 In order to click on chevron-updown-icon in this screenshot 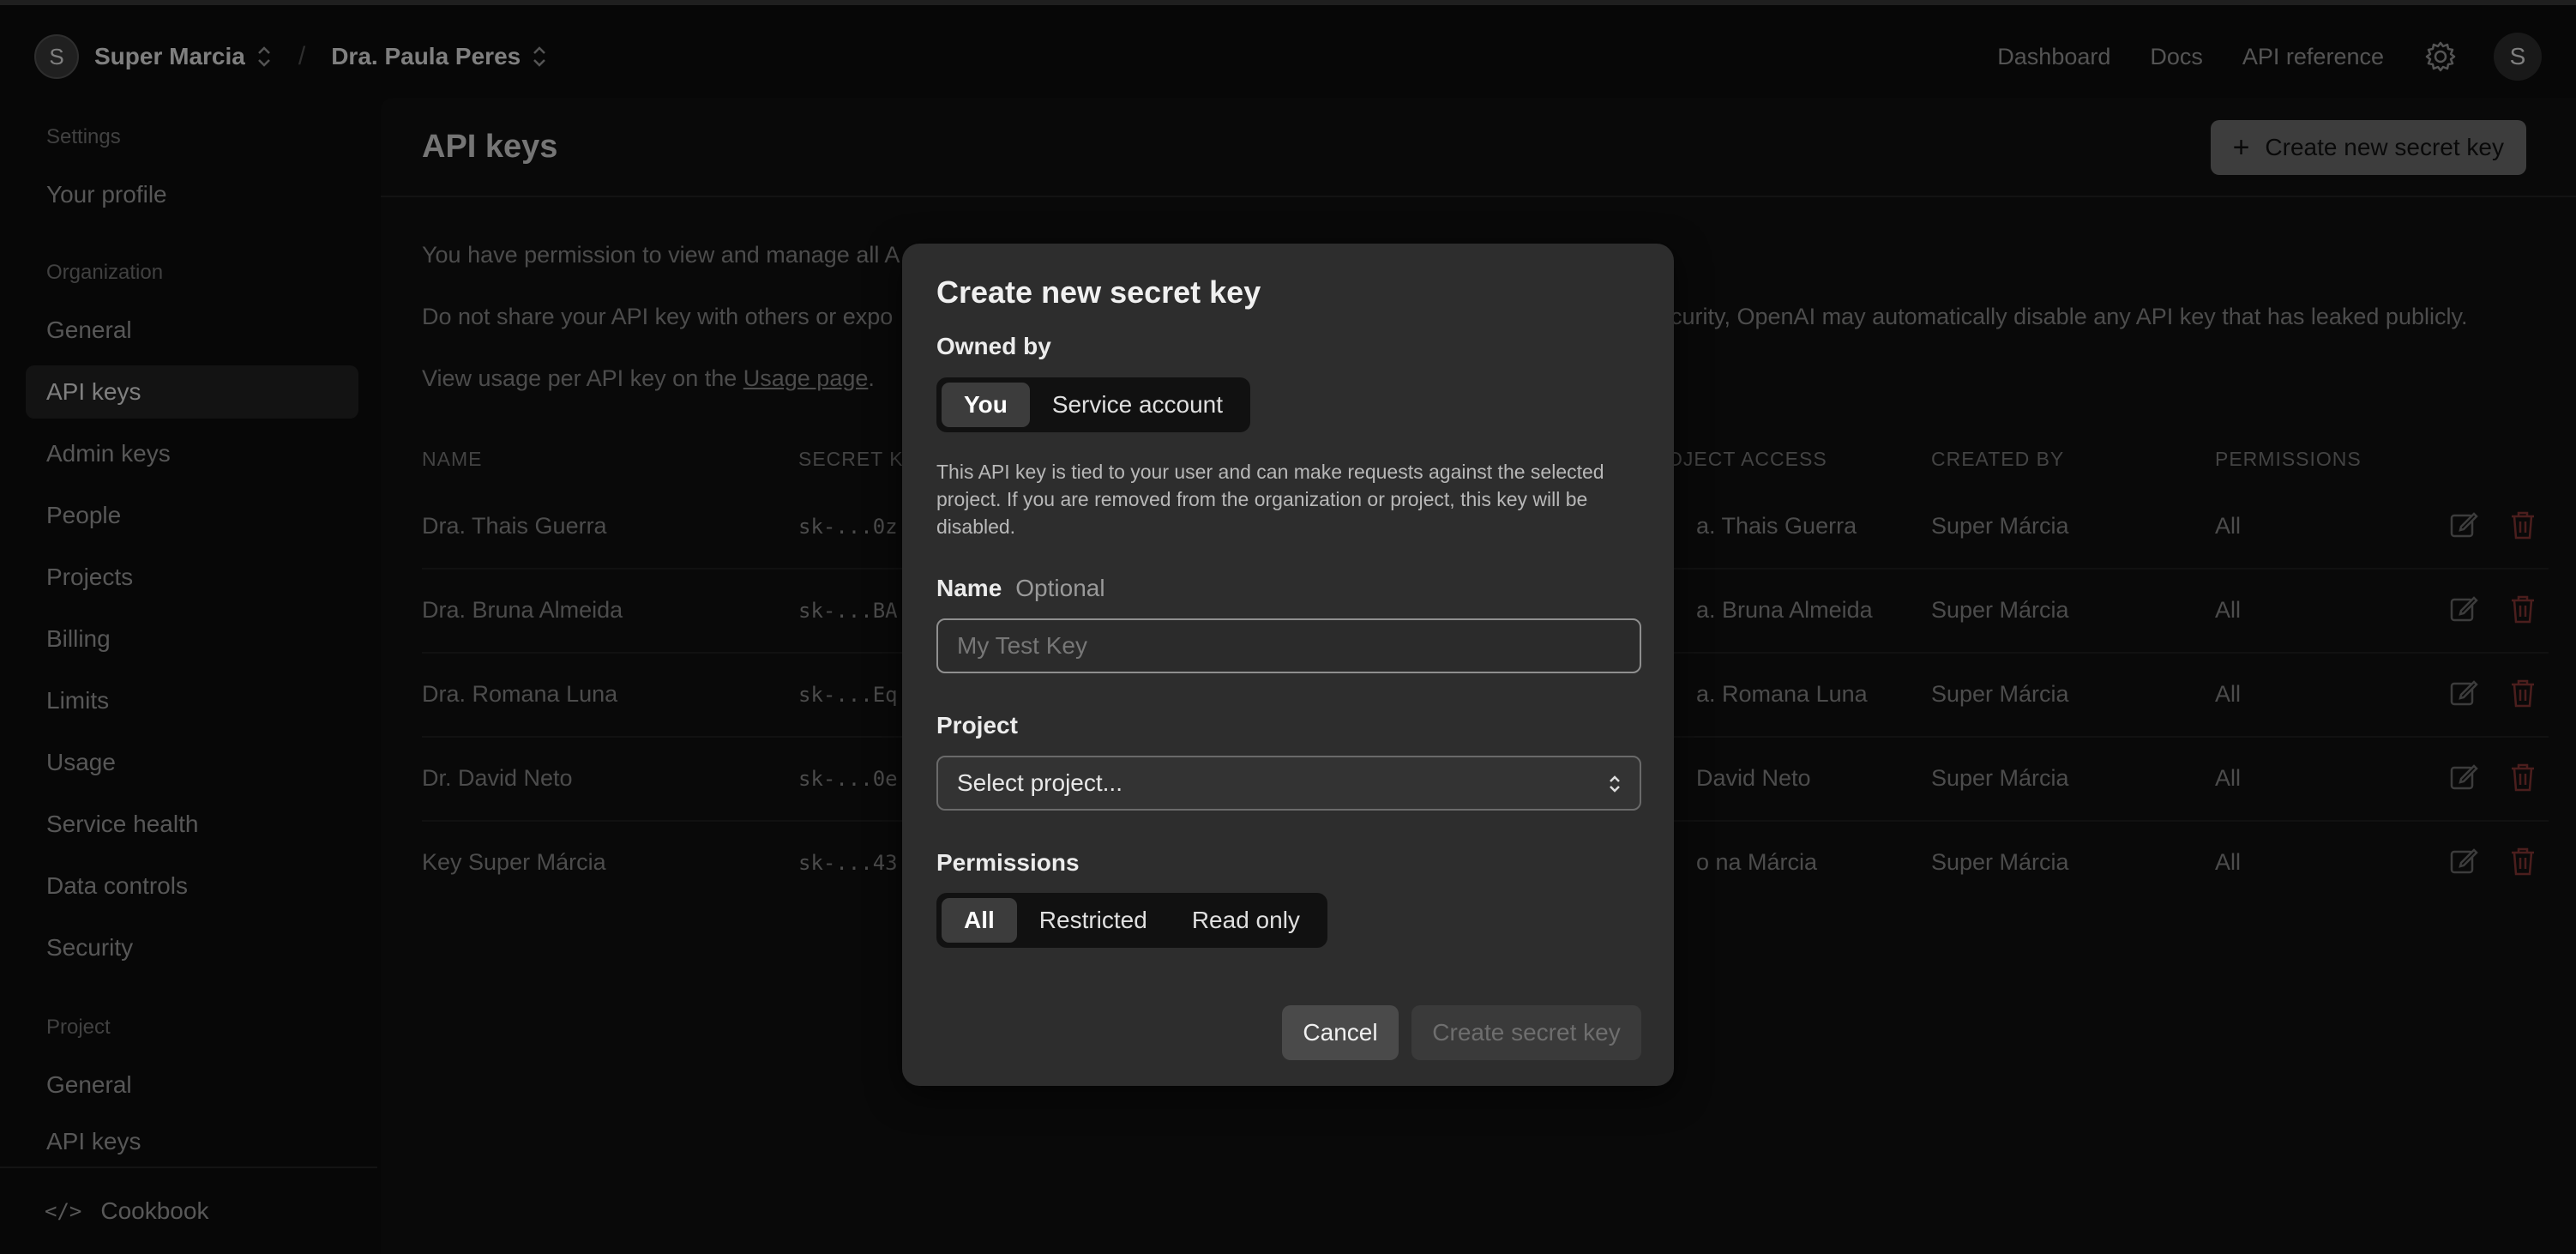, I will do `click(1615, 784)`.